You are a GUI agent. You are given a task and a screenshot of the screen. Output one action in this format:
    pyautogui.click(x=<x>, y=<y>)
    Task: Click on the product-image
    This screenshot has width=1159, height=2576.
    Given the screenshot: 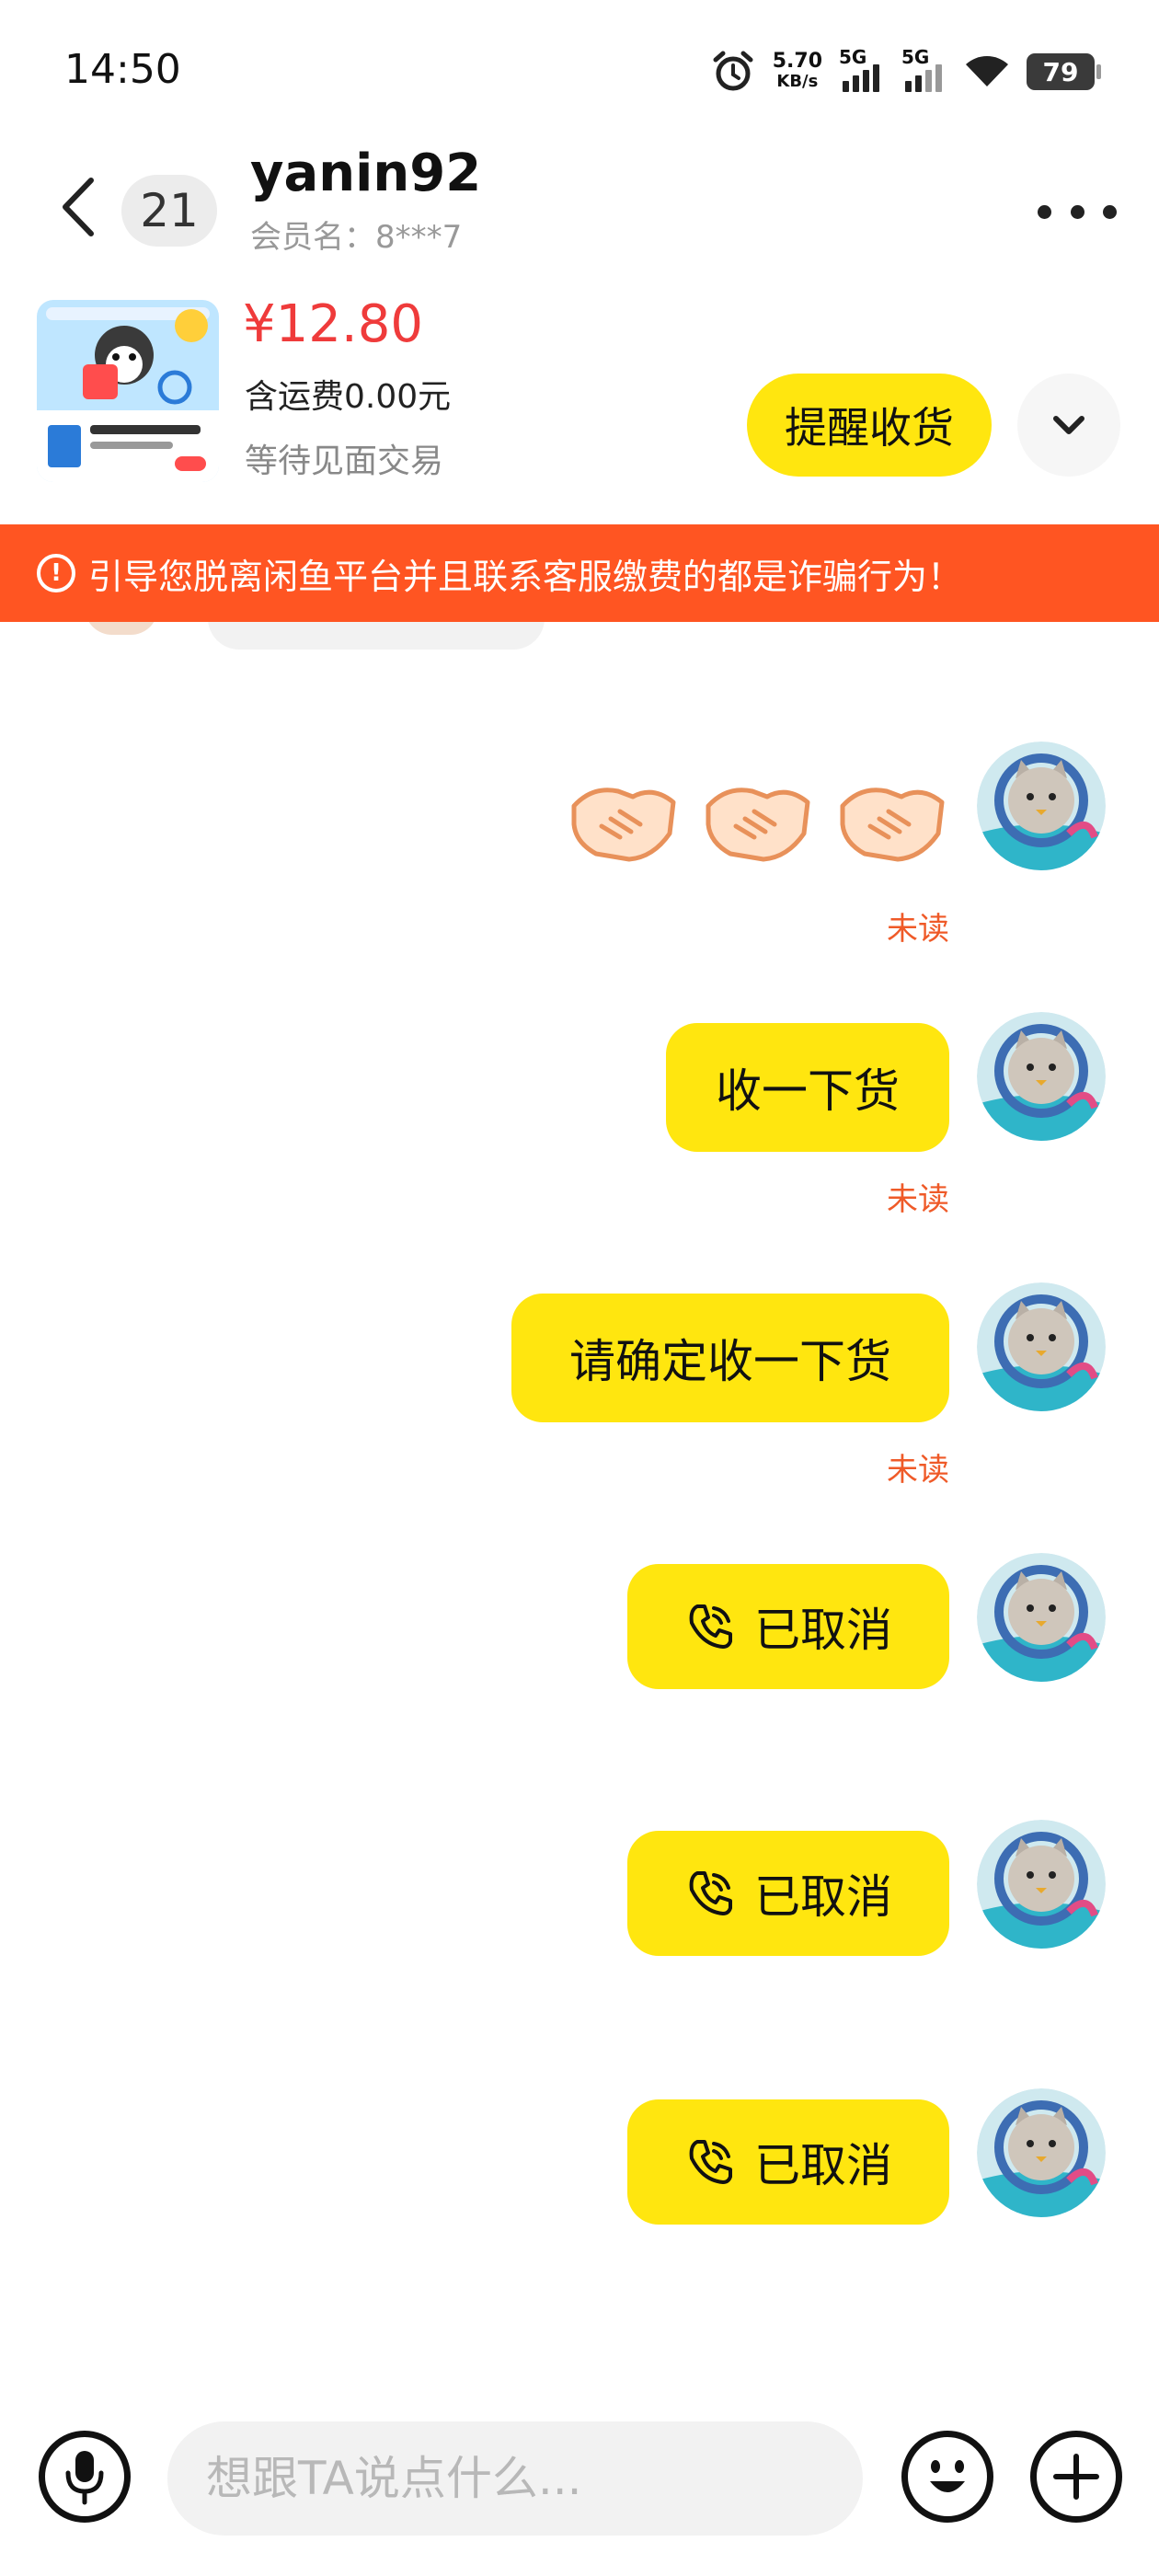 What is the action you would take?
    pyautogui.click(x=128, y=391)
    